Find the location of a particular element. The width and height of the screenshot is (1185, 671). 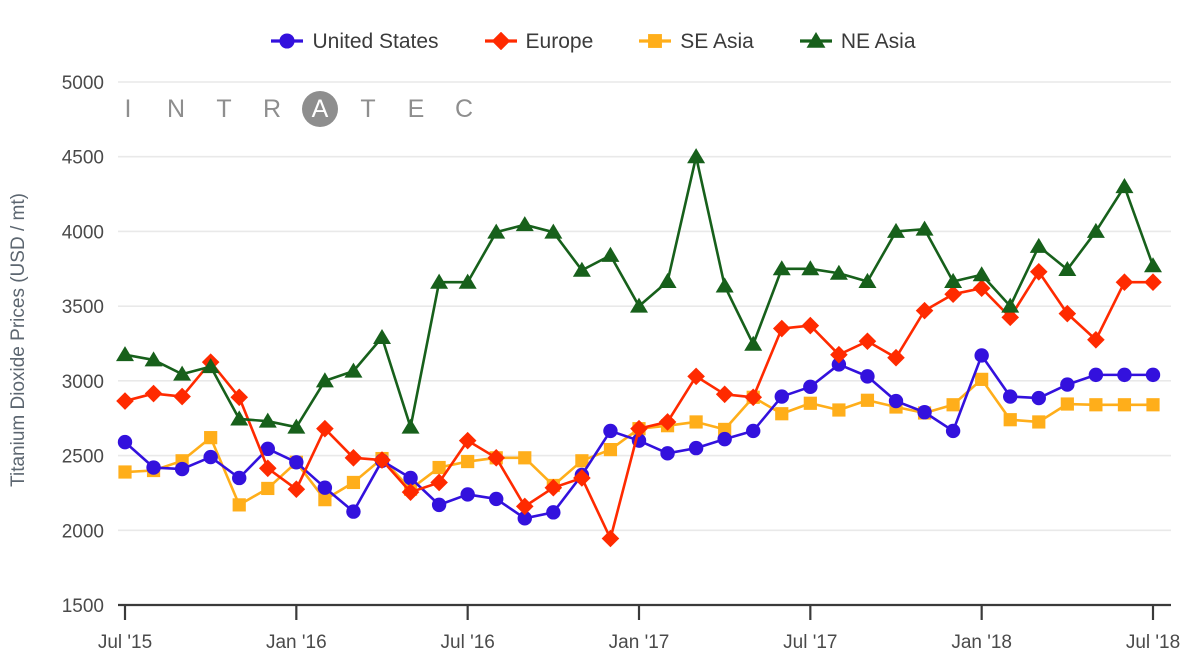

x-tick-label: Jul '15 is located at coordinates (125, 642).